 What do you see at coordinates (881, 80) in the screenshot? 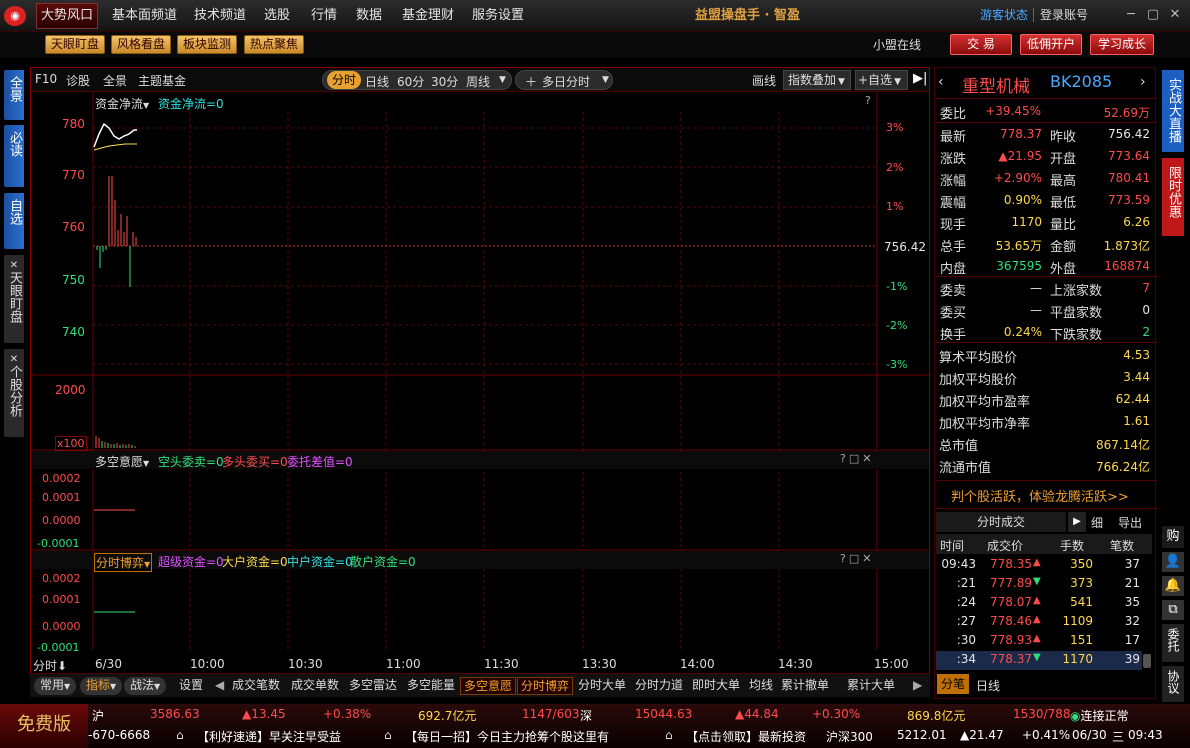
I see `add-favorite-dropdown: +自选 ▼` at bounding box center [881, 80].